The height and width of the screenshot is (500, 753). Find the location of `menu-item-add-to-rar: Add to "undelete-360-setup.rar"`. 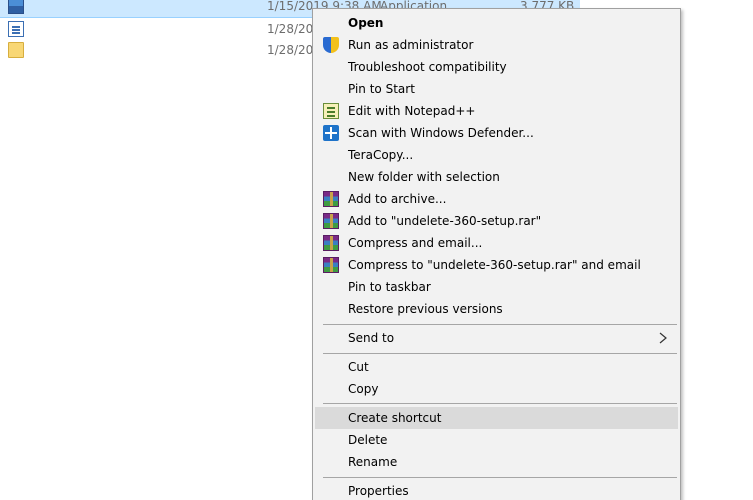

menu-item-add-to-rar: Add to "undelete-360-setup.rar" is located at coordinates (496, 221).